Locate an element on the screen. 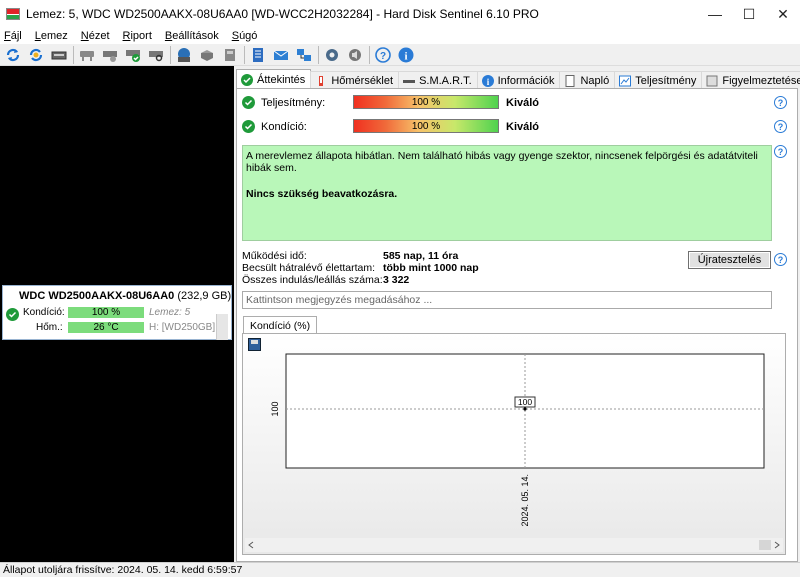 The height and width of the screenshot is (577, 800). minimize-button: — is located at coordinates (715, 14).